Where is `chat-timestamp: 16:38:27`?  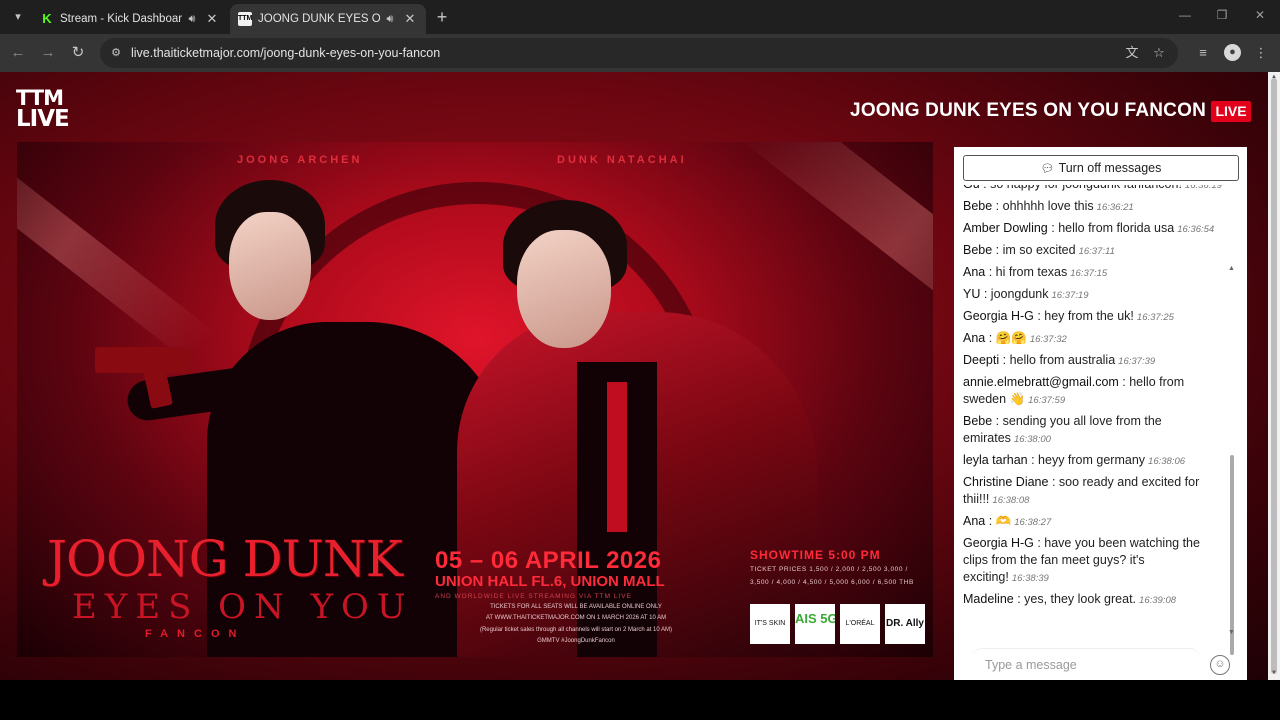
chat-timestamp: 16:38:27 is located at coordinates (1033, 522).